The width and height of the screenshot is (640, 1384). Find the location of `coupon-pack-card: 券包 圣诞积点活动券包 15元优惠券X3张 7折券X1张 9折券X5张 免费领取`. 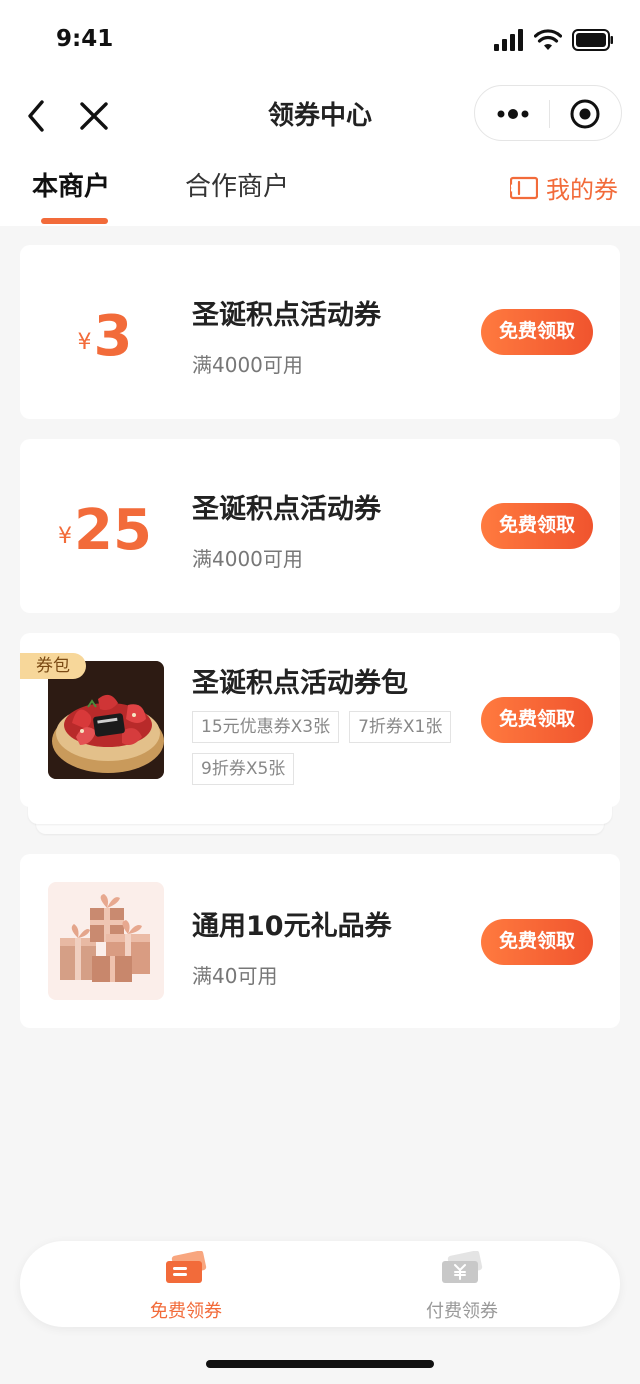

coupon-pack-card: 券包 圣诞积点活动券包 15元优惠券X3张 7折券X1张 9折券X5张 免费领取 is located at coordinates (320, 720).